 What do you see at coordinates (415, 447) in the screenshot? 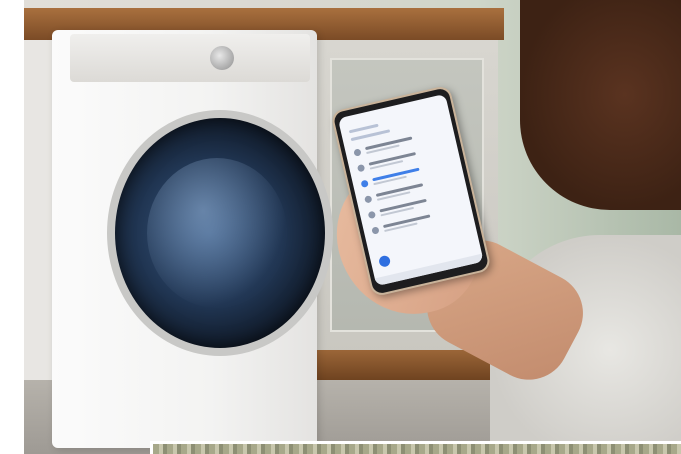
I see `inset-photo-strip` at bounding box center [415, 447].